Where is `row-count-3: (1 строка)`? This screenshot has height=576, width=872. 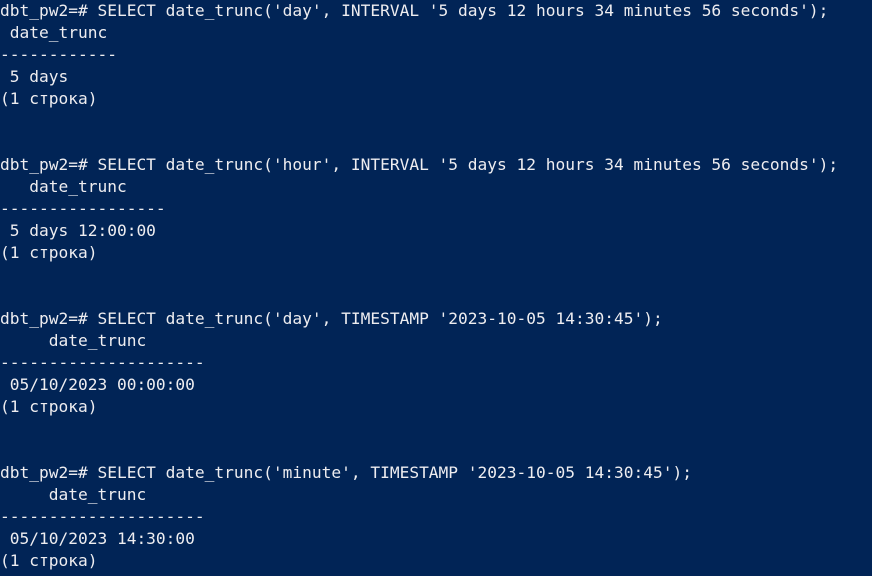 row-count-3: (1 строка) is located at coordinates (49, 406).